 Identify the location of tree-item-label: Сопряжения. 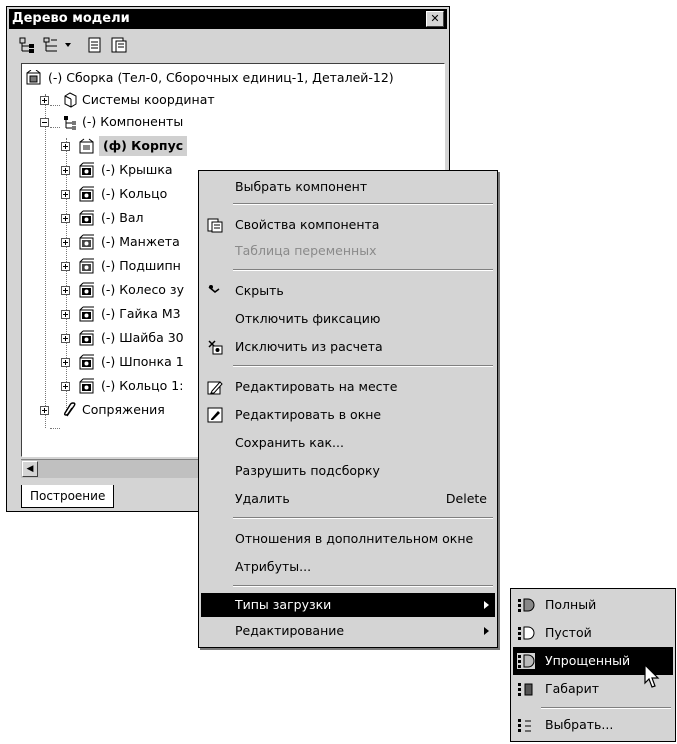
(123, 409).